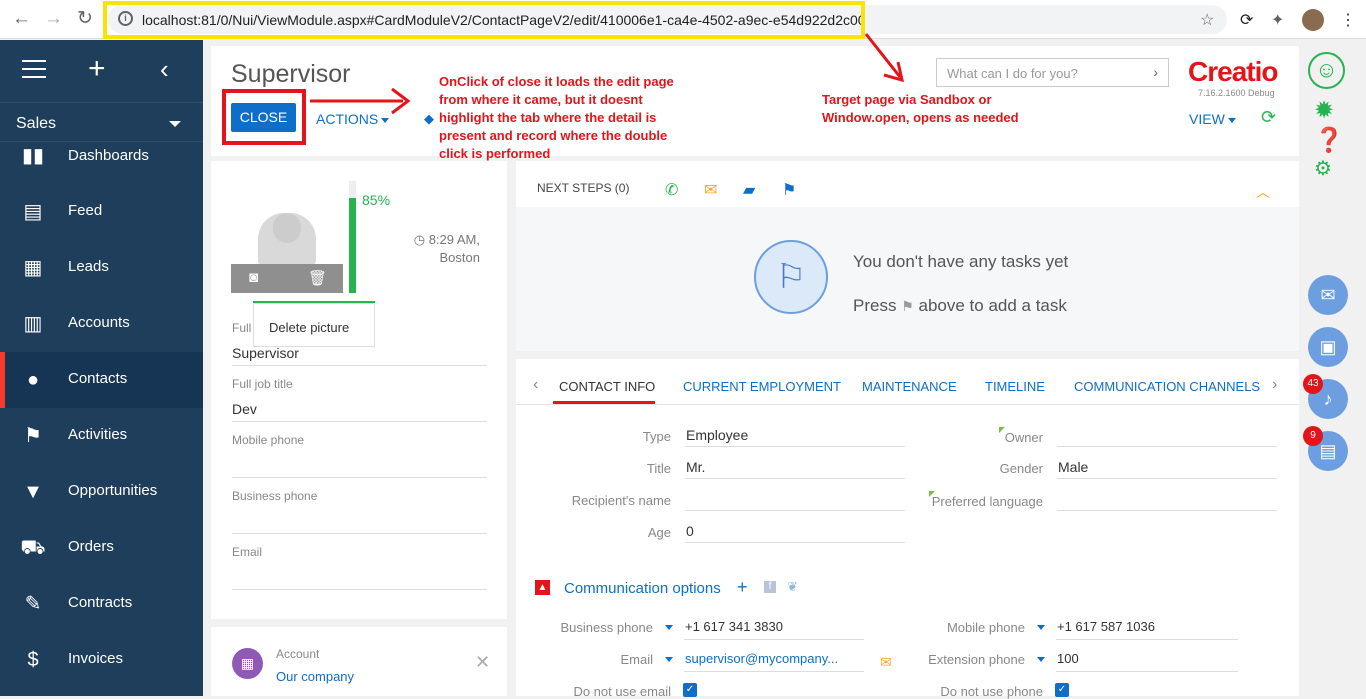  I want to click on task-flag-icon: ⚑, so click(789, 190).